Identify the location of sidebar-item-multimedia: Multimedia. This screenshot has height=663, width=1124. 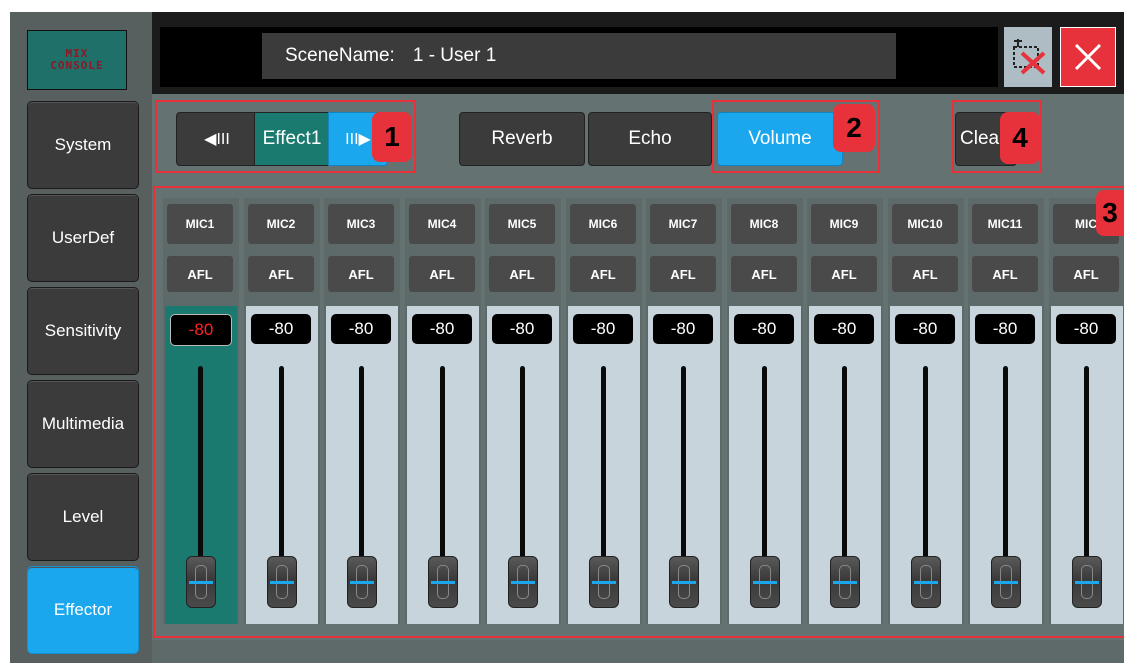
(83, 424).